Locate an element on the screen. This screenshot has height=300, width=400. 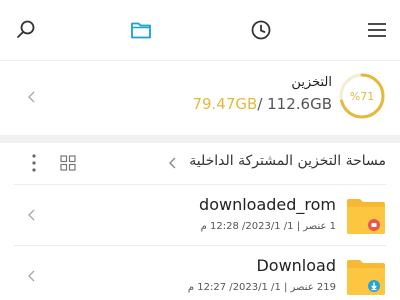
storage-title: التخزين is located at coordinates (311, 82).